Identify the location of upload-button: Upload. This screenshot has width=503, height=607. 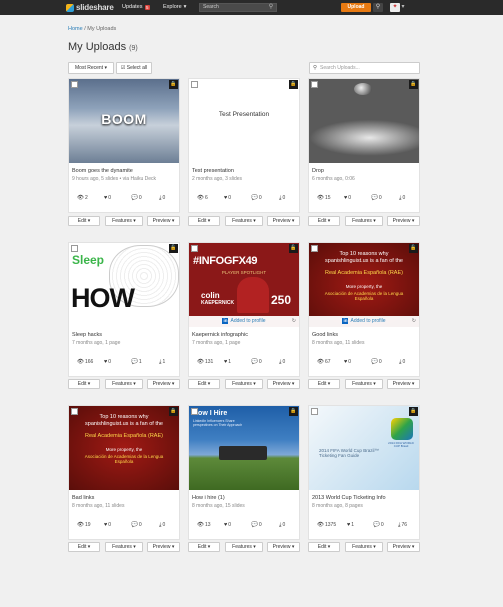
(356, 7).